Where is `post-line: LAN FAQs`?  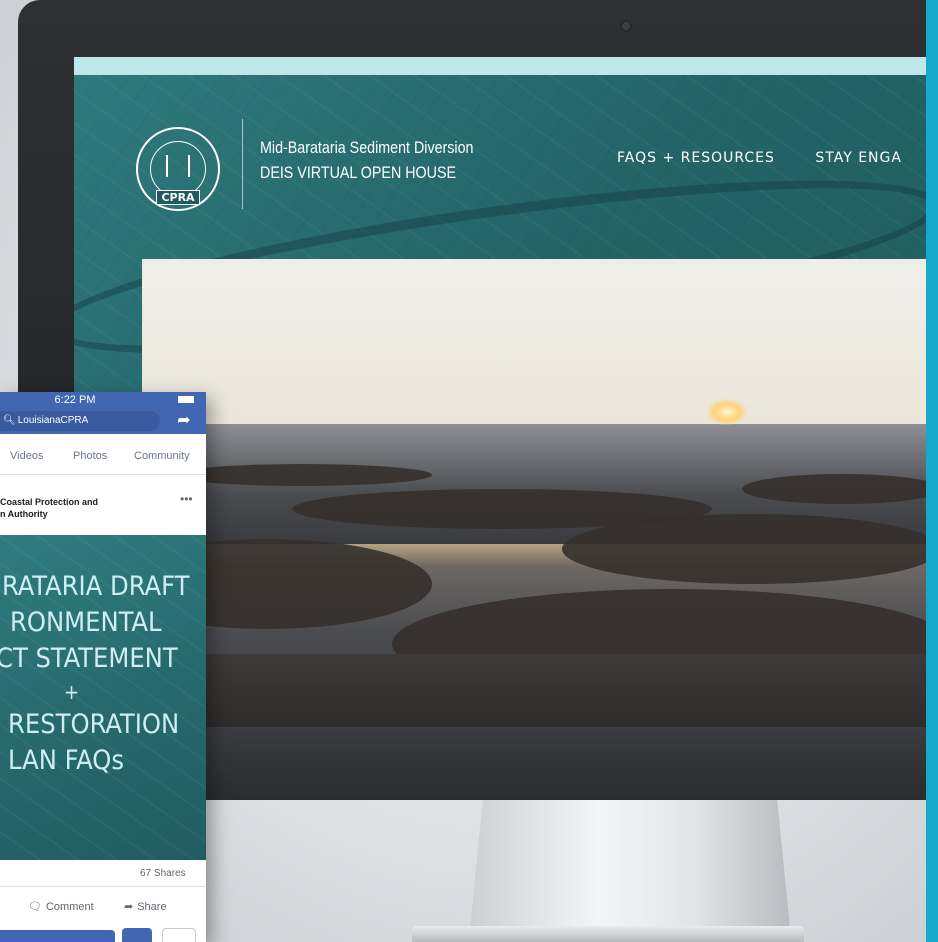 post-line: LAN FAQs is located at coordinates (66, 760).